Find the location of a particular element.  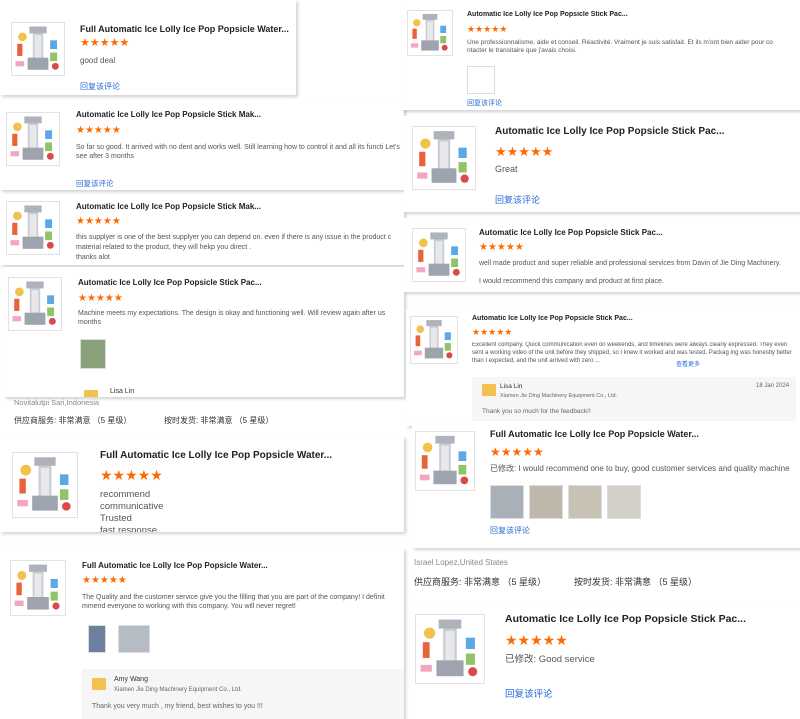

review-text-line: thanks alot is located at coordinates (93, 257).